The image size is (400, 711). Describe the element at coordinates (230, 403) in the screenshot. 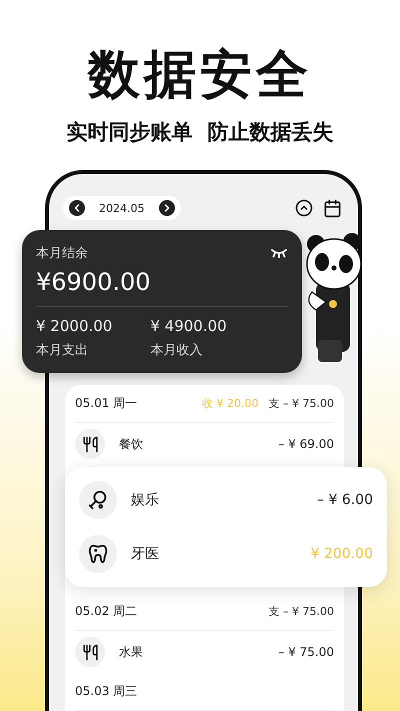

I see `day-income: 收 ¥ 20.00` at that location.